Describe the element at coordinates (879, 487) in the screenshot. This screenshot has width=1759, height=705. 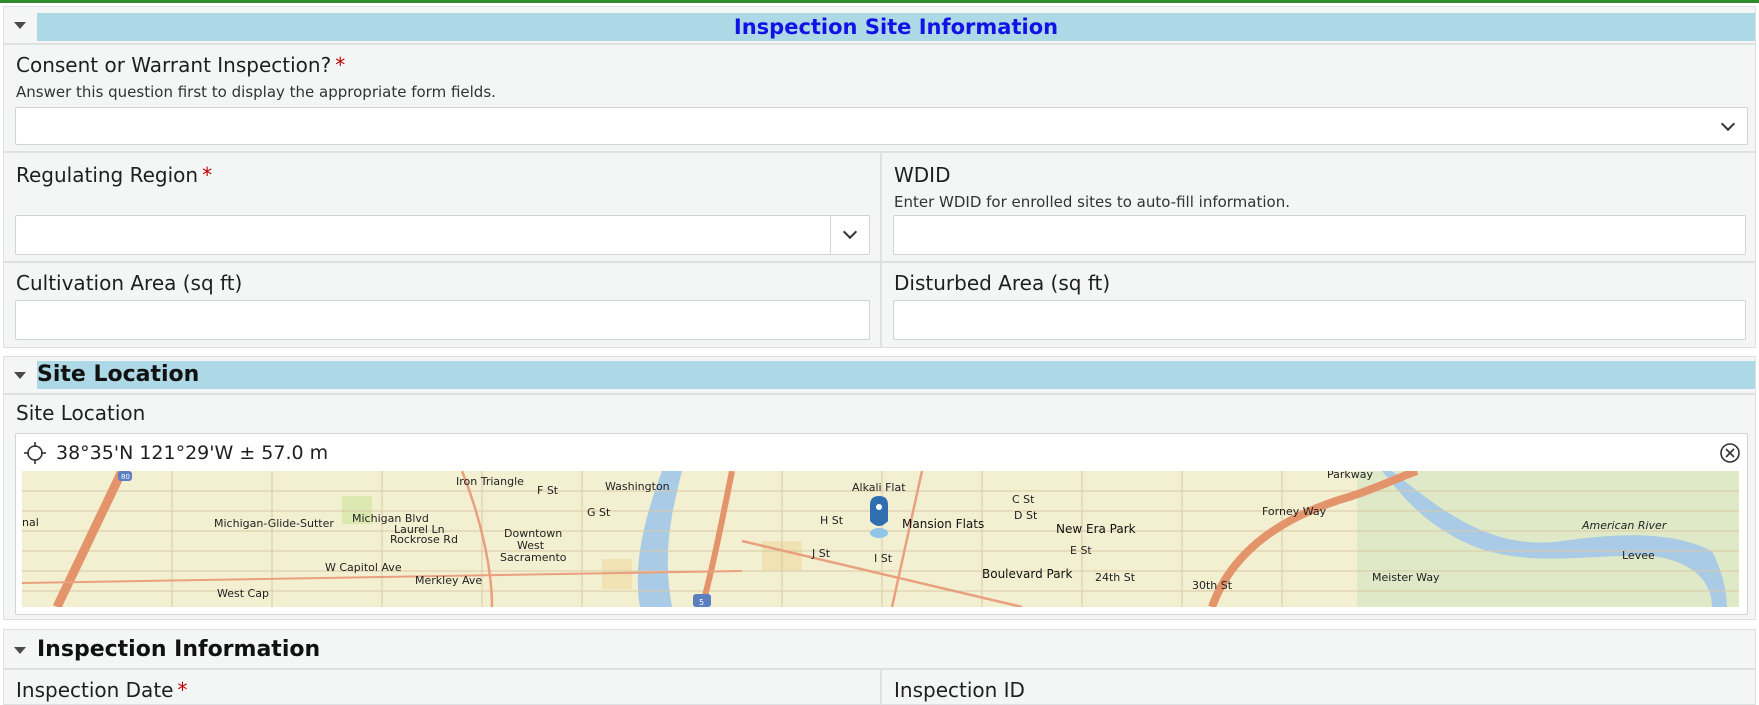
I see `map-label-alkali-flat: Alkali Flat` at that location.